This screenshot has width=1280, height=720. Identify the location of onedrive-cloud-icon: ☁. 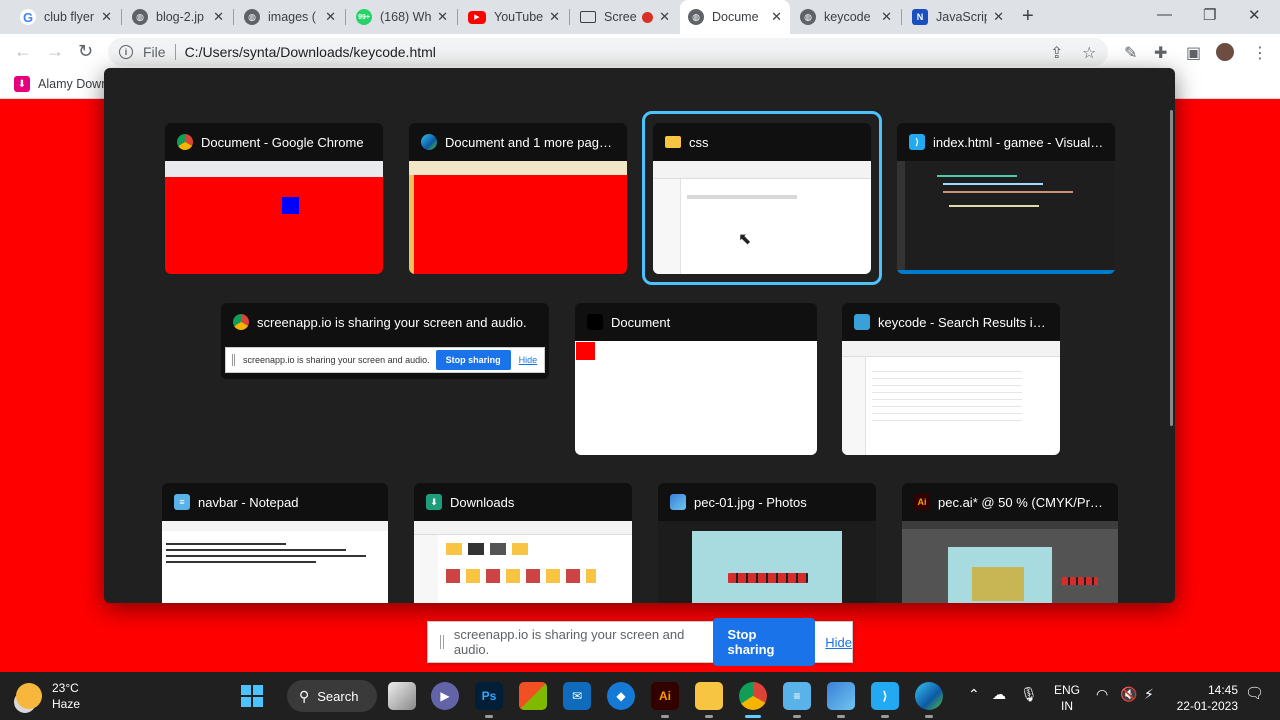
(999, 694).